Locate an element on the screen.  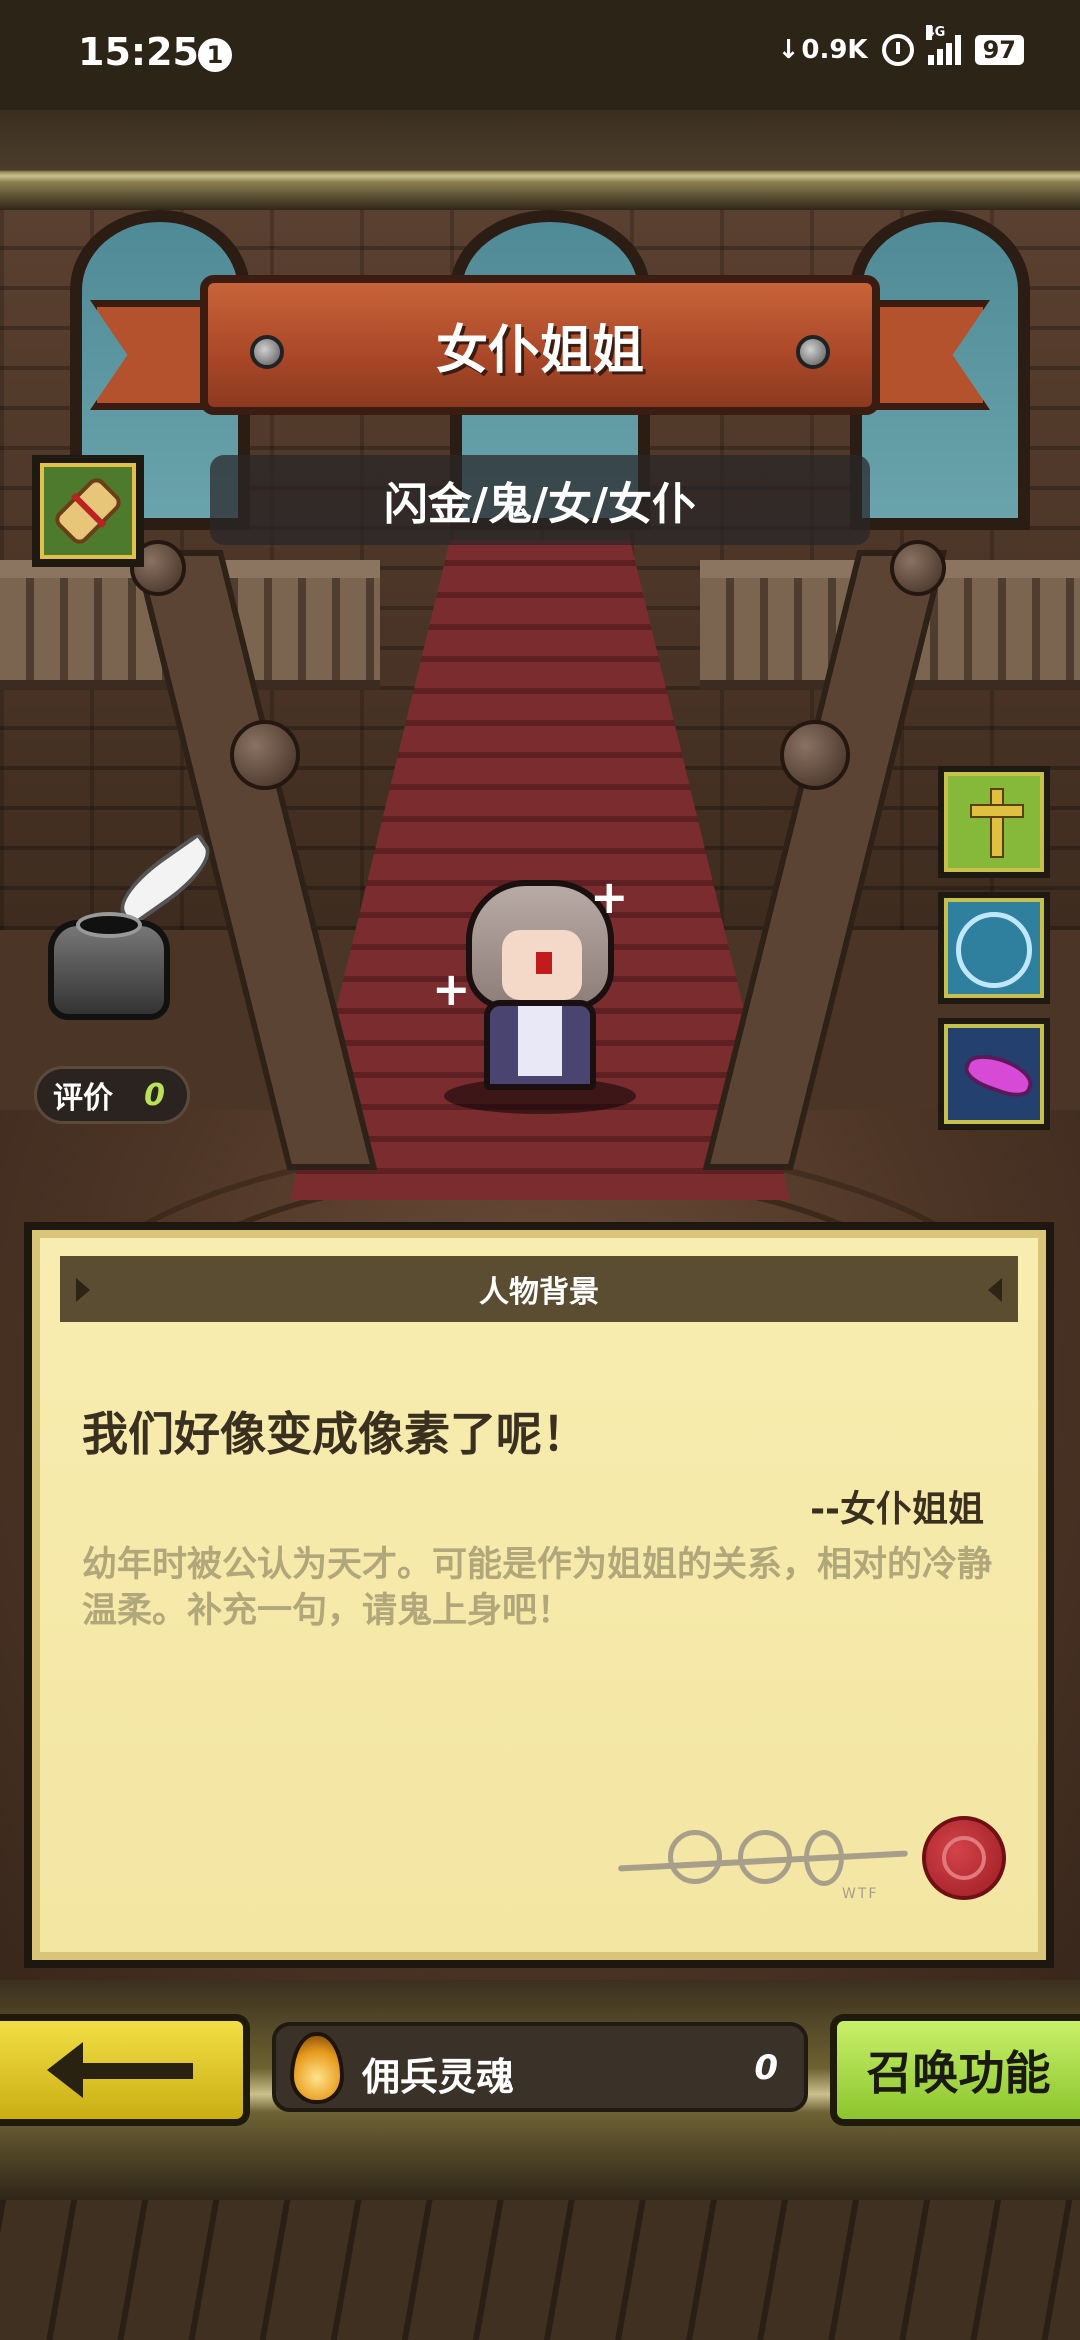
network-speed-value: 0.9K is located at coordinates (834, 50).